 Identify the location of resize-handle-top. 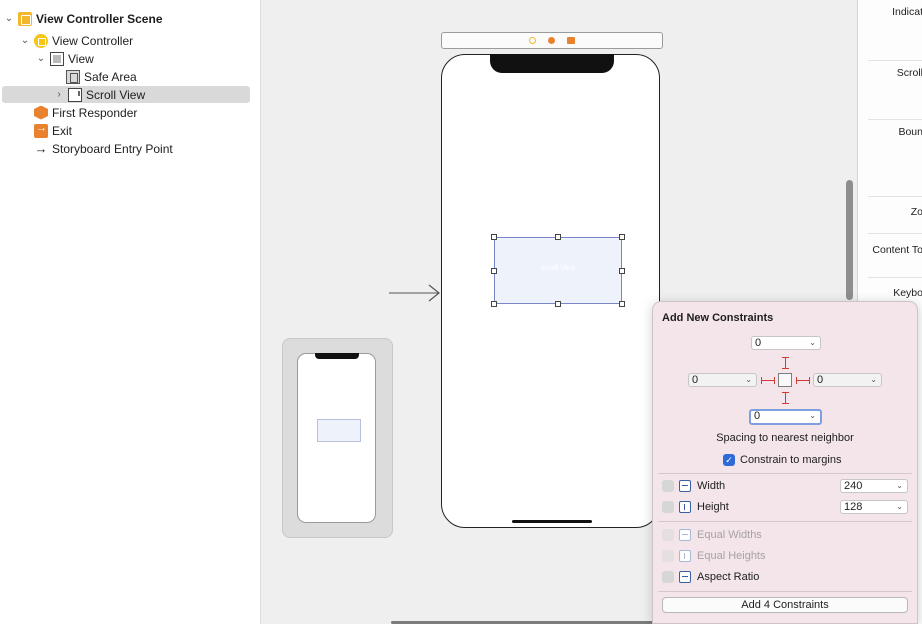
(558, 237).